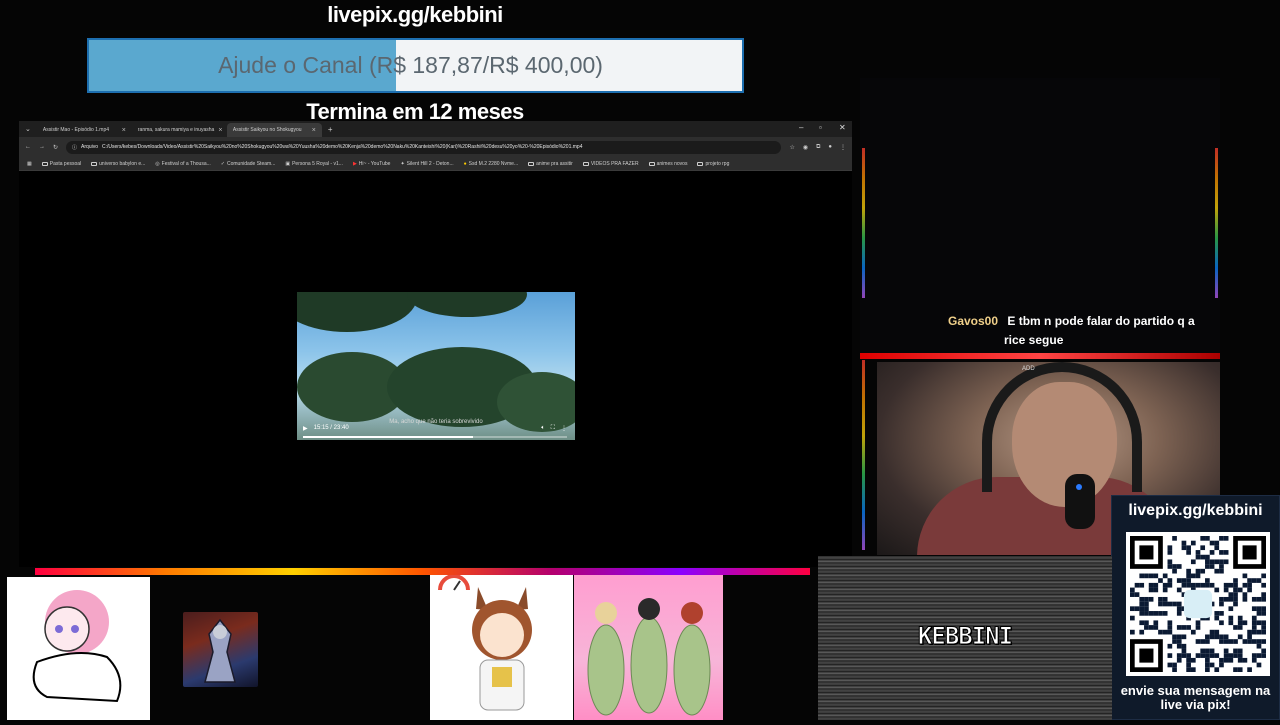 This screenshot has width=1280, height=725. Describe the element at coordinates (830, 147) in the screenshot. I see `profile-icon: ●` at that location.